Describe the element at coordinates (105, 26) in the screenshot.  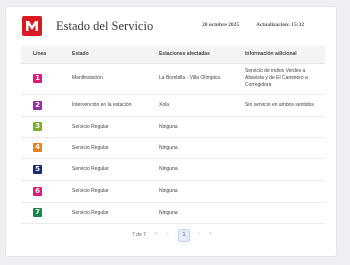
I see `page-title: Estado del Servicio` at that location.